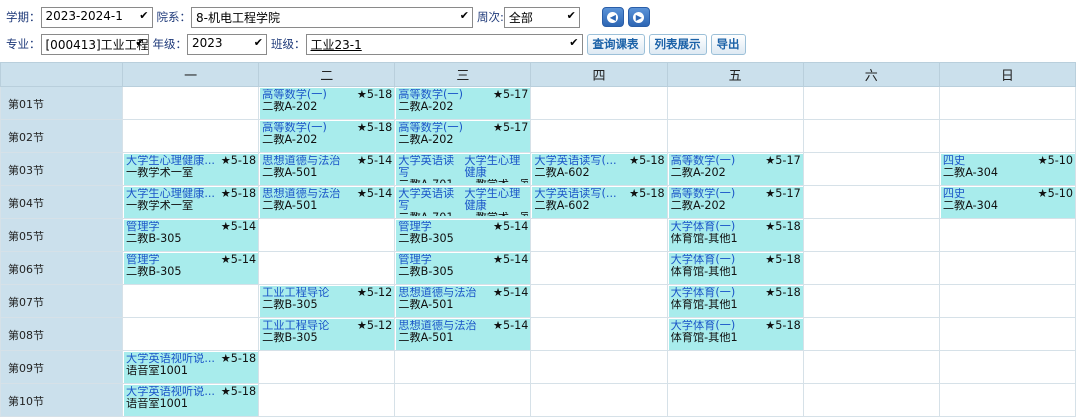  I want to click on period-label: 第09节, so click(61, 367).